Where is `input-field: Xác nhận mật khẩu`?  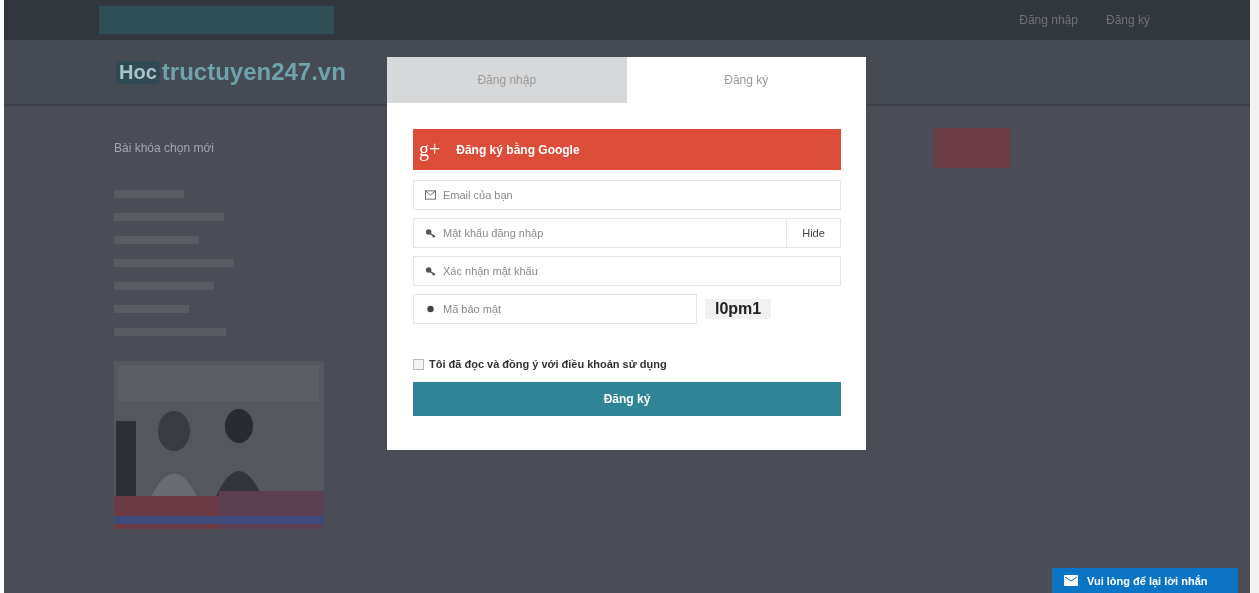 input-field: Xác nhận mật khẩu is located at coordinates (627, 271).